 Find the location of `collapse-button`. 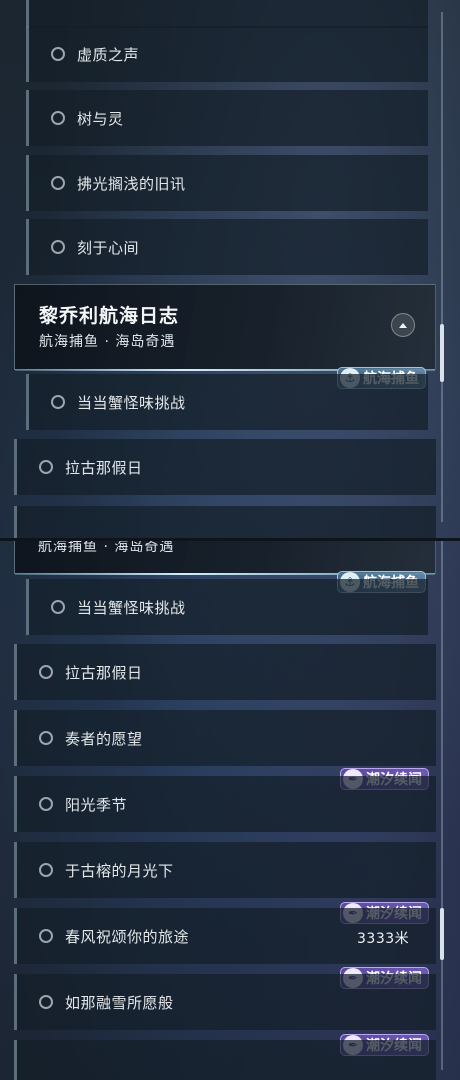

collapse-button is located at coordinates (403, 325).